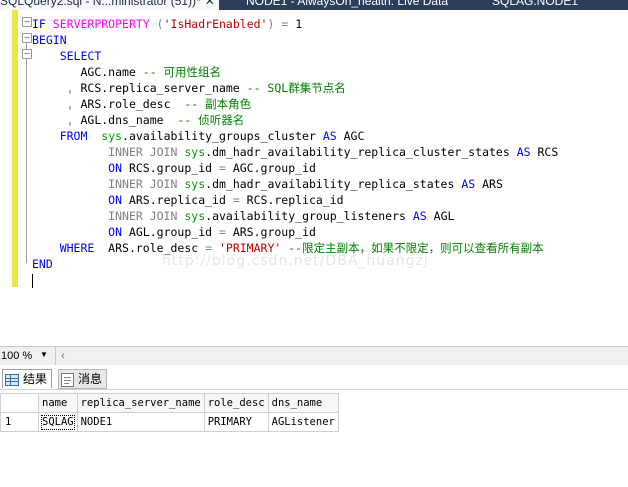 This screenshot has height=487, width=628. Describe the element at coordinates (58, 422) in the screenshot. I see `grid-cell: SQLAG` at that location.